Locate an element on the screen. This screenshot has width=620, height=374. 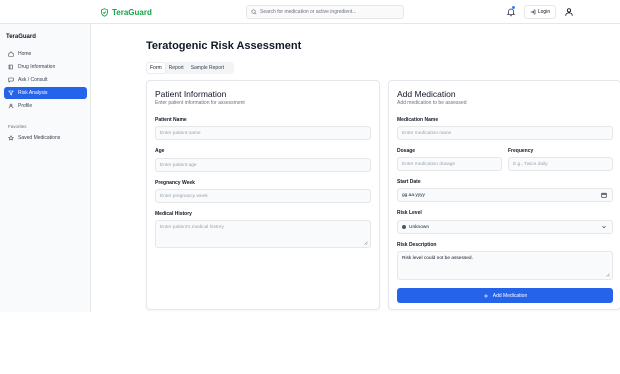
brand-name: TeraGuard is located at coordinates (132, 12).